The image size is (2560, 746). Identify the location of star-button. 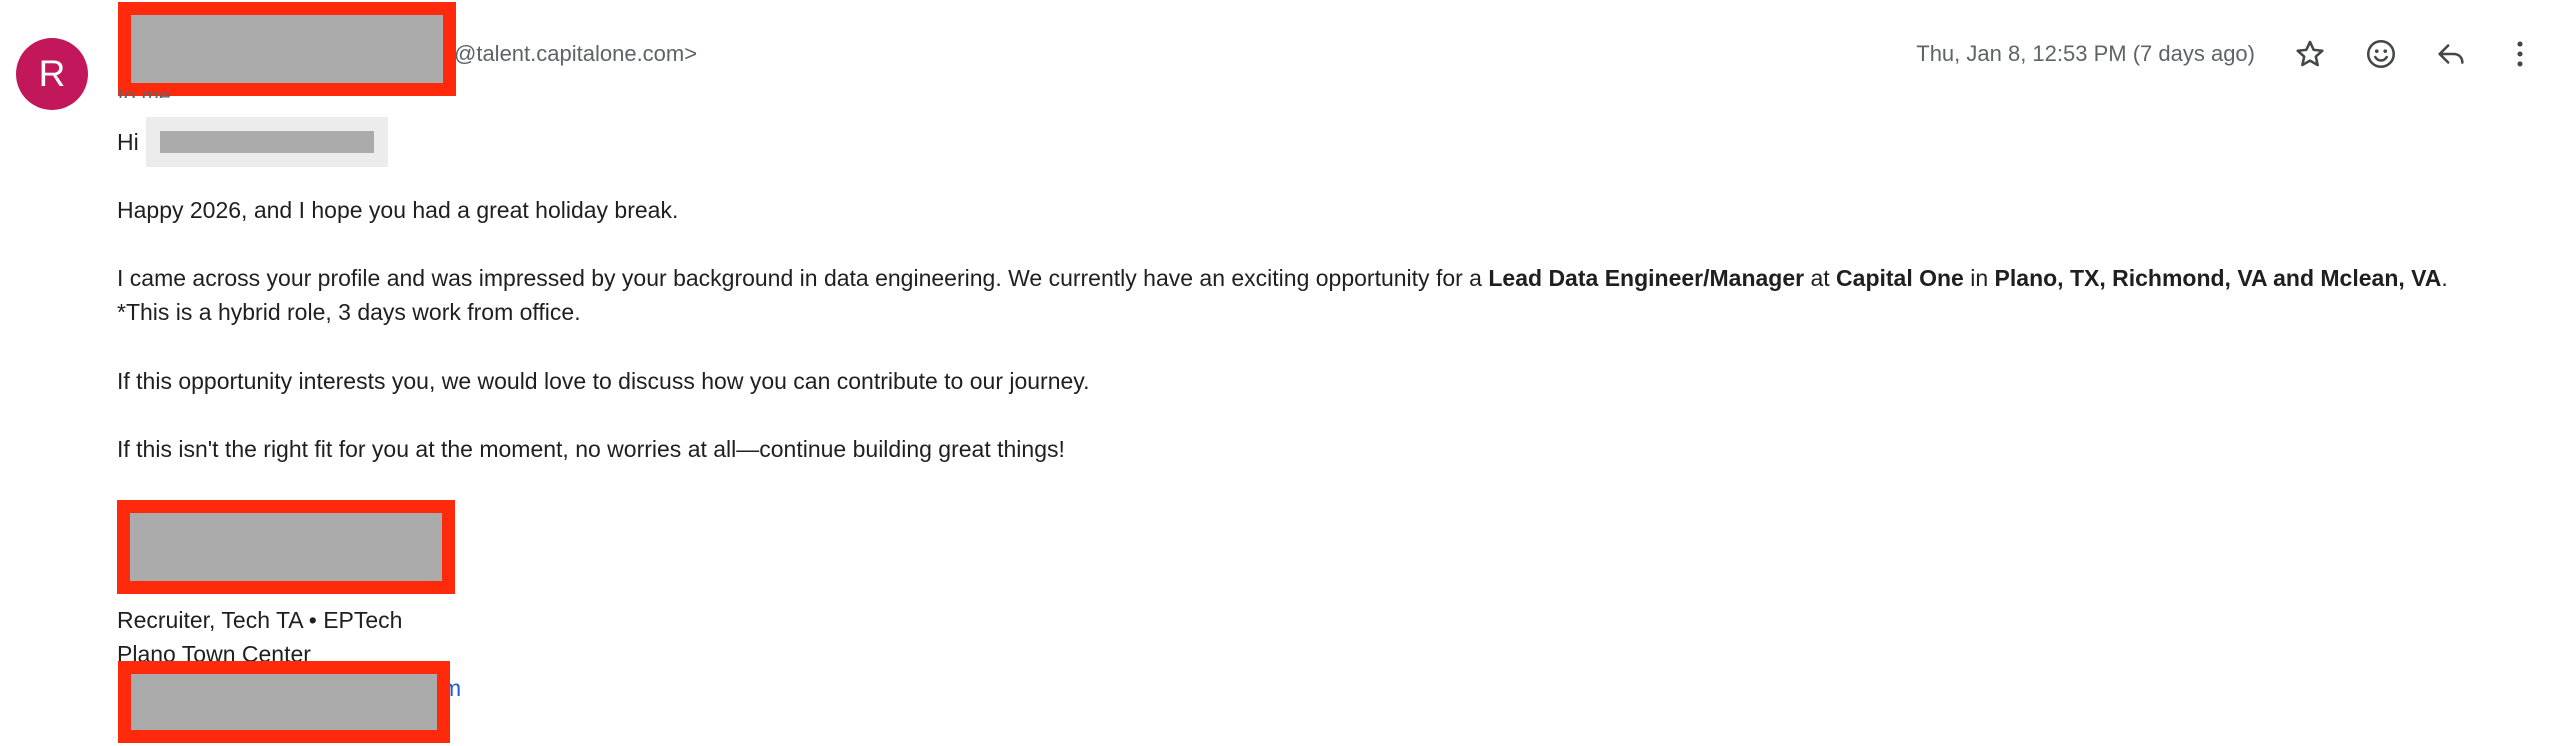
(2310, 54).